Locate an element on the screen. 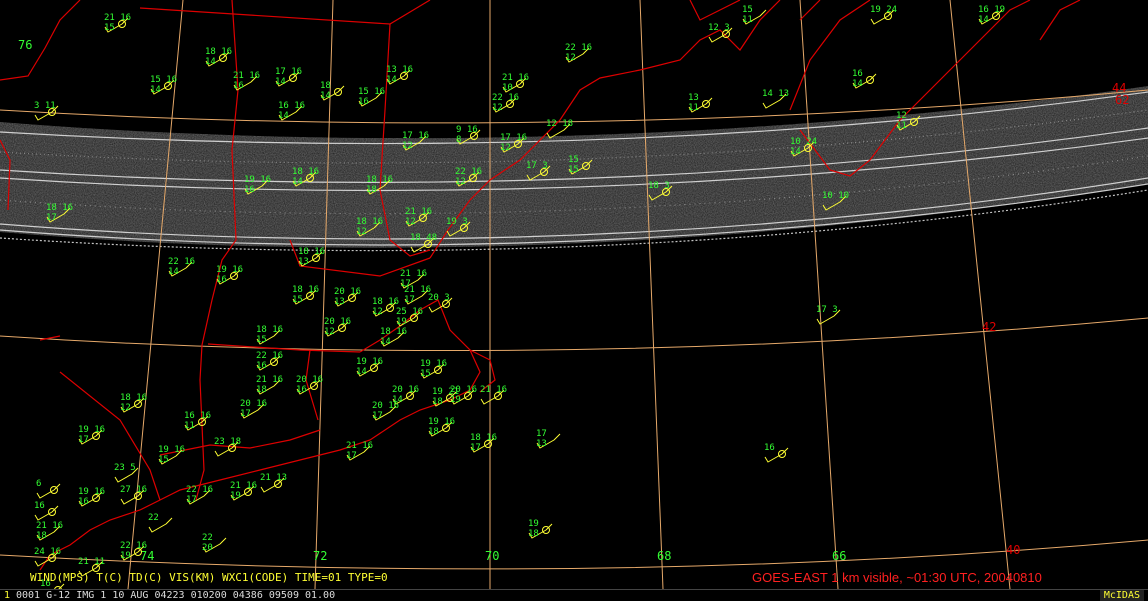 This screenshot has width=1148, height=601. station-plot: 18 1614 is located at coordinates (218, 57).